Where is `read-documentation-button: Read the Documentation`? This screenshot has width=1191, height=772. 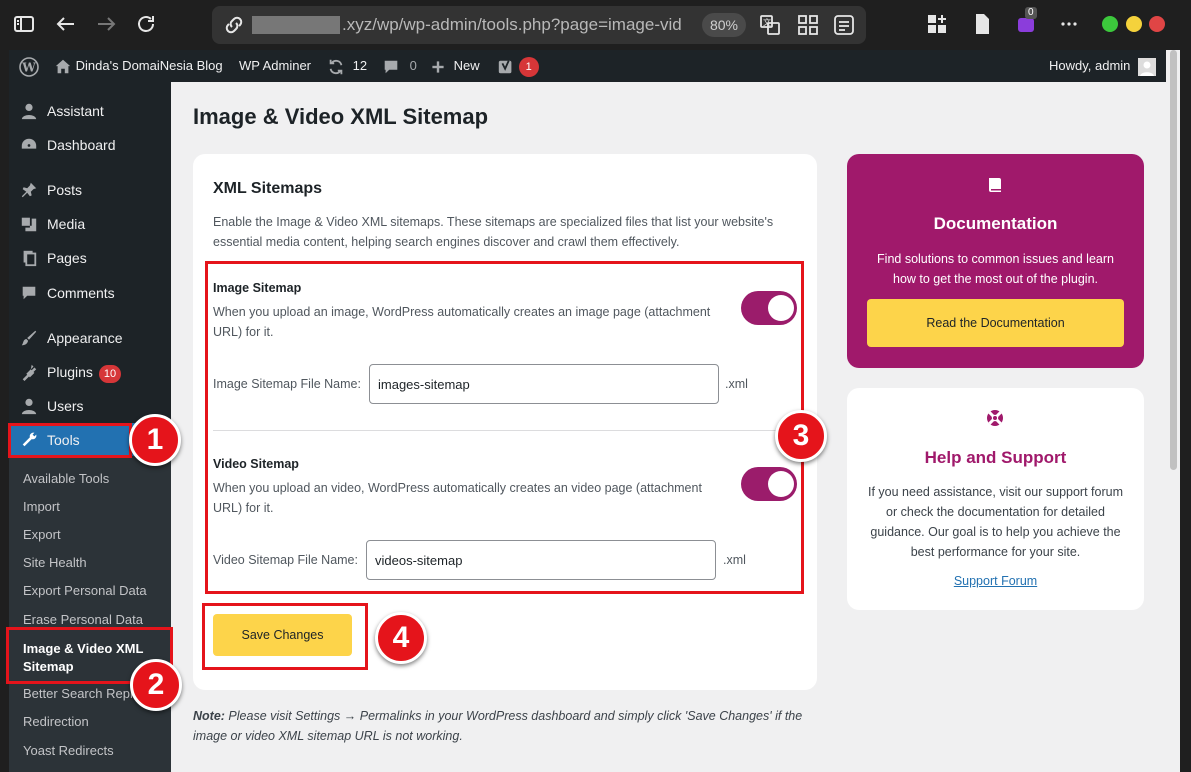
read-documentation-button: Read the Documentation is located at coordinates (995, 323).